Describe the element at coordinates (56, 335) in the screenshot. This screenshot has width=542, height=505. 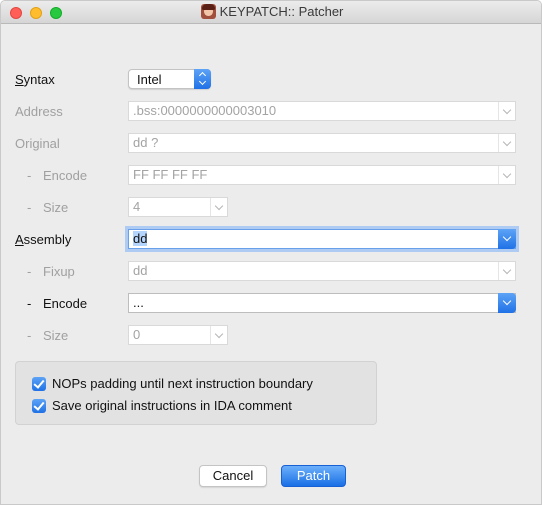
I see `asm-size-label: Size` at that location.